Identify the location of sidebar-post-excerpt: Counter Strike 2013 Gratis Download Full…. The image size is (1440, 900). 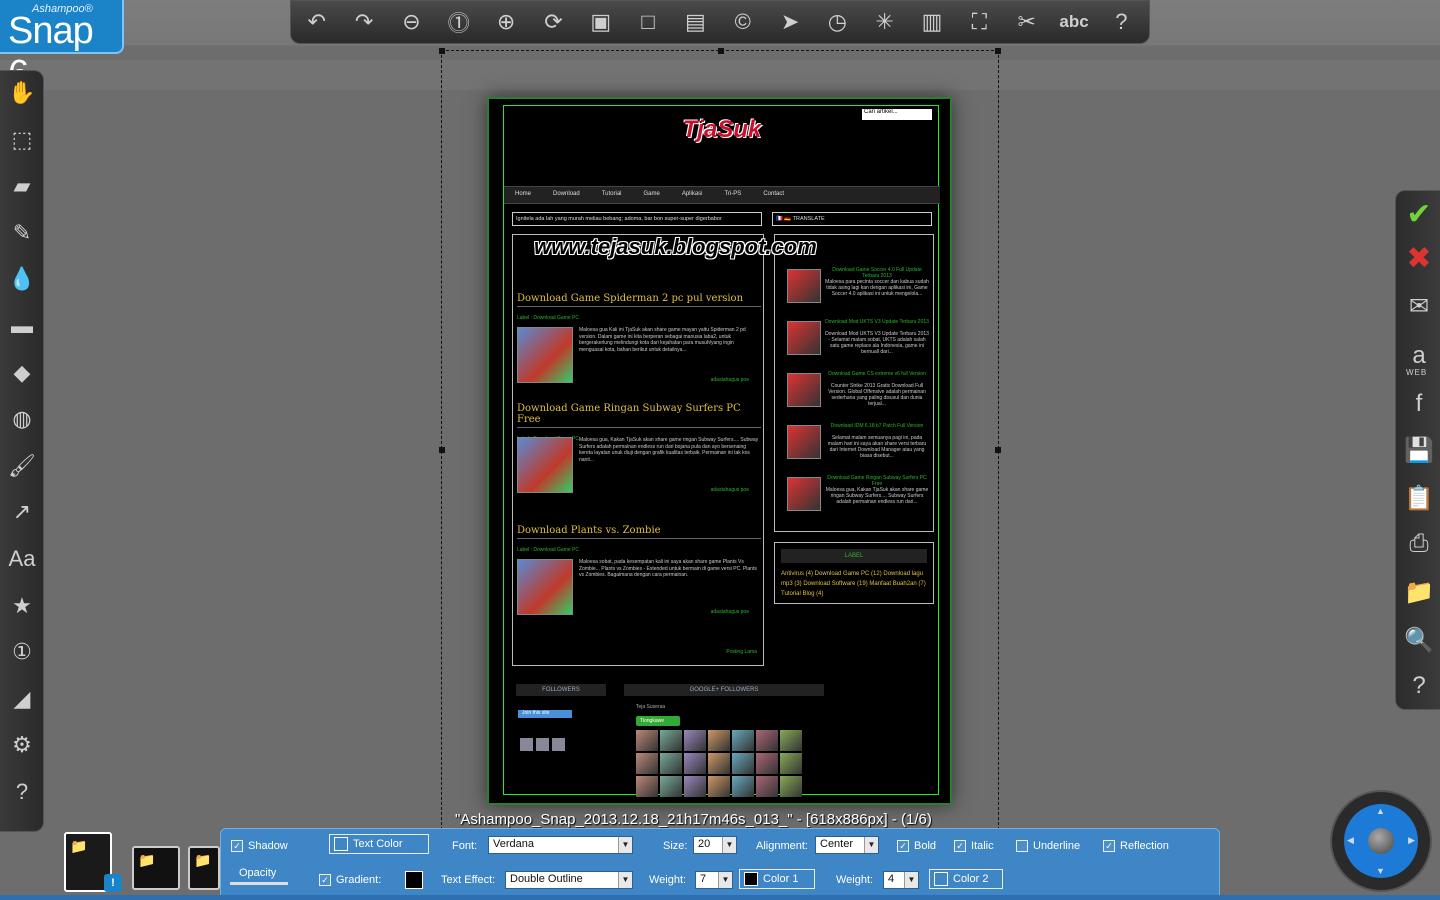
(877, 395).